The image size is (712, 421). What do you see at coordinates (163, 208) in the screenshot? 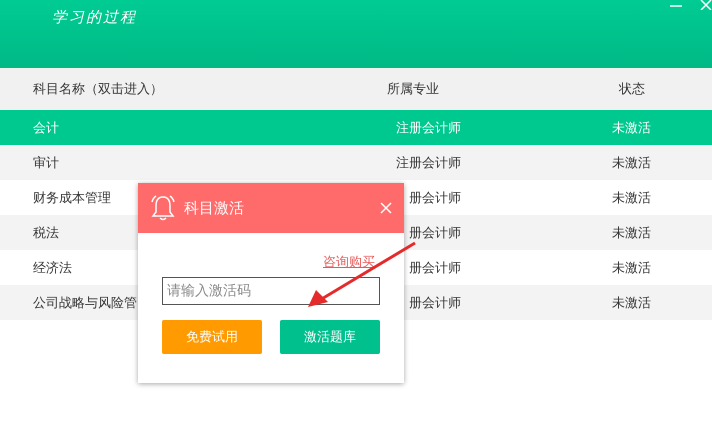
I see `bell-icon` at bounding box center [163, 208].